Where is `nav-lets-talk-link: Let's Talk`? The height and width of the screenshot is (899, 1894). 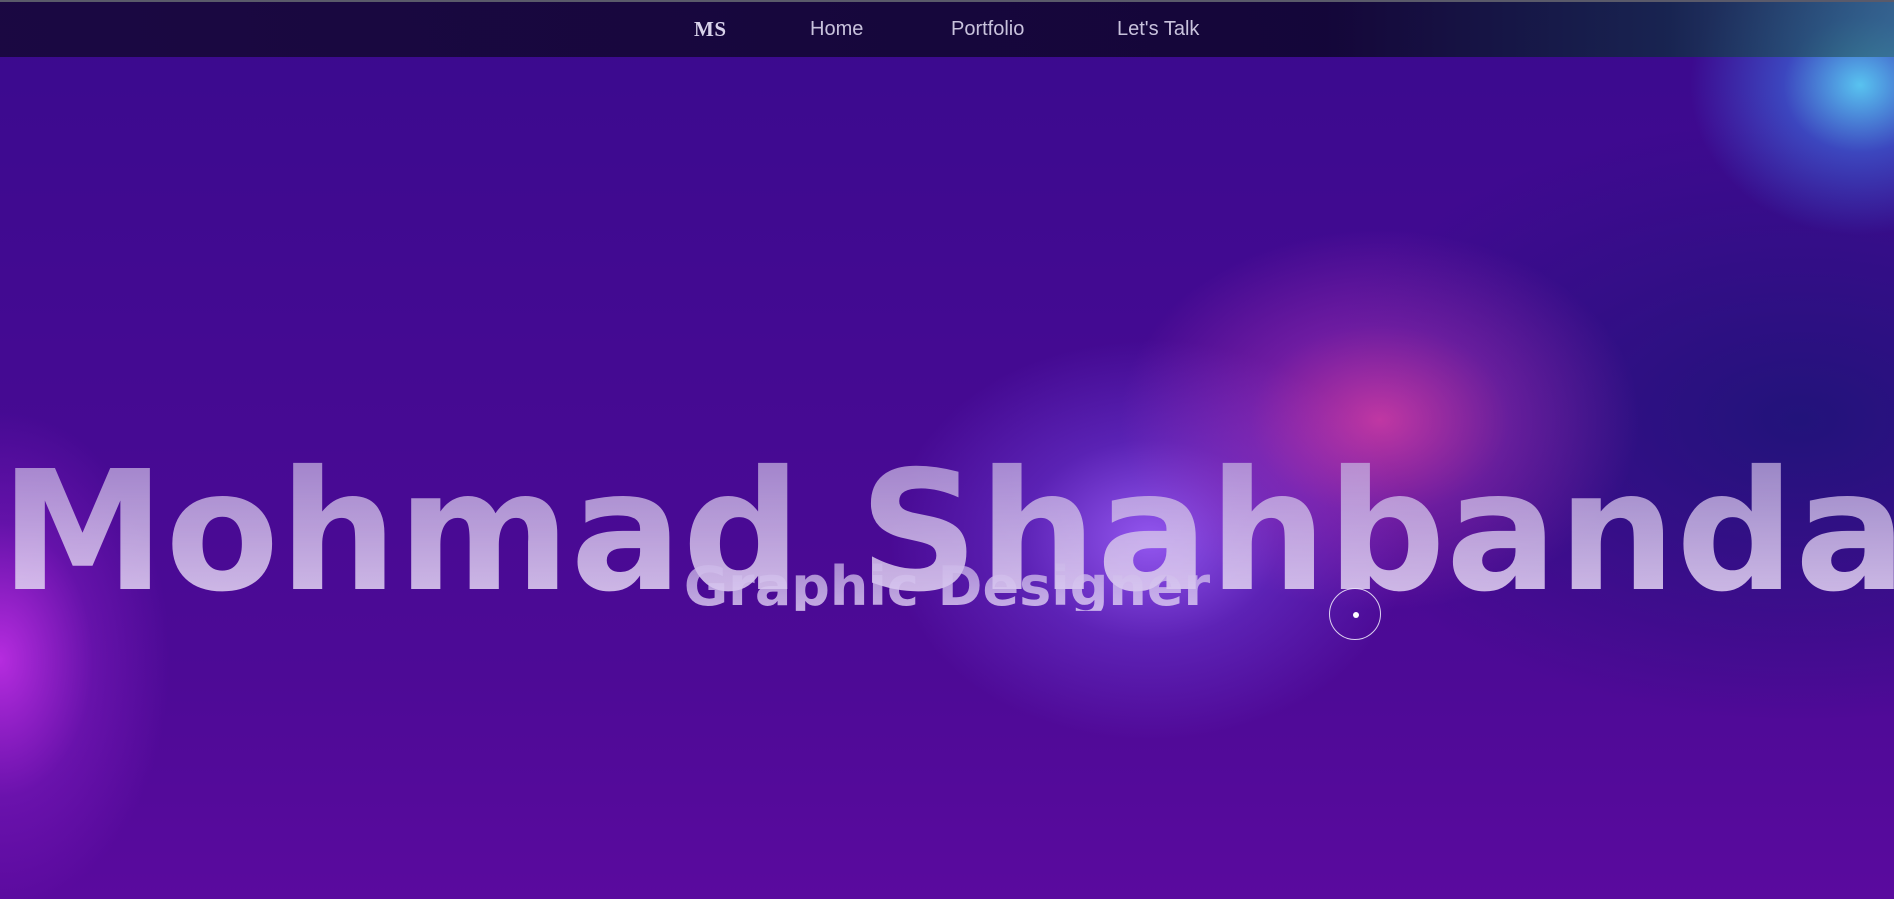
nav-lets-talk-link: Let's Talk is located at coordinates (1158, 29).